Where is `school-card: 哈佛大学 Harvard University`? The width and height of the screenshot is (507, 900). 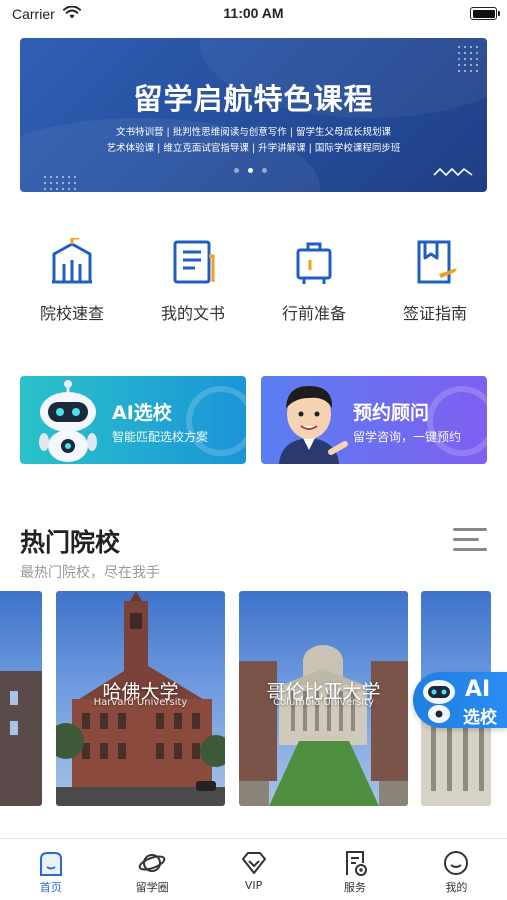
school-card: 哈佛大学 Harvard University is located at coordinates (140, 698).